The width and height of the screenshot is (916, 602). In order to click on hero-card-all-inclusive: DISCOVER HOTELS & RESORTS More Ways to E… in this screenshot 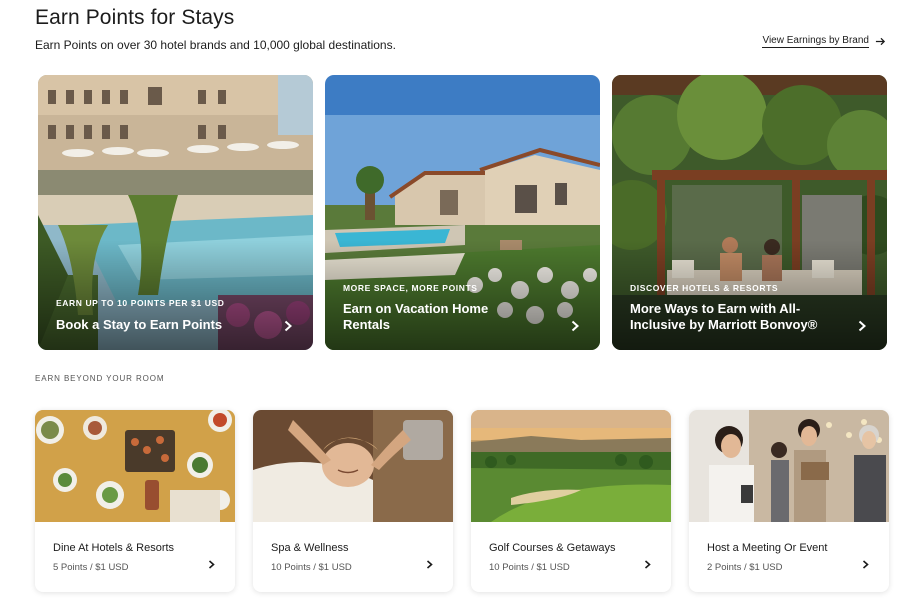, I will do `click(749, 212)`.